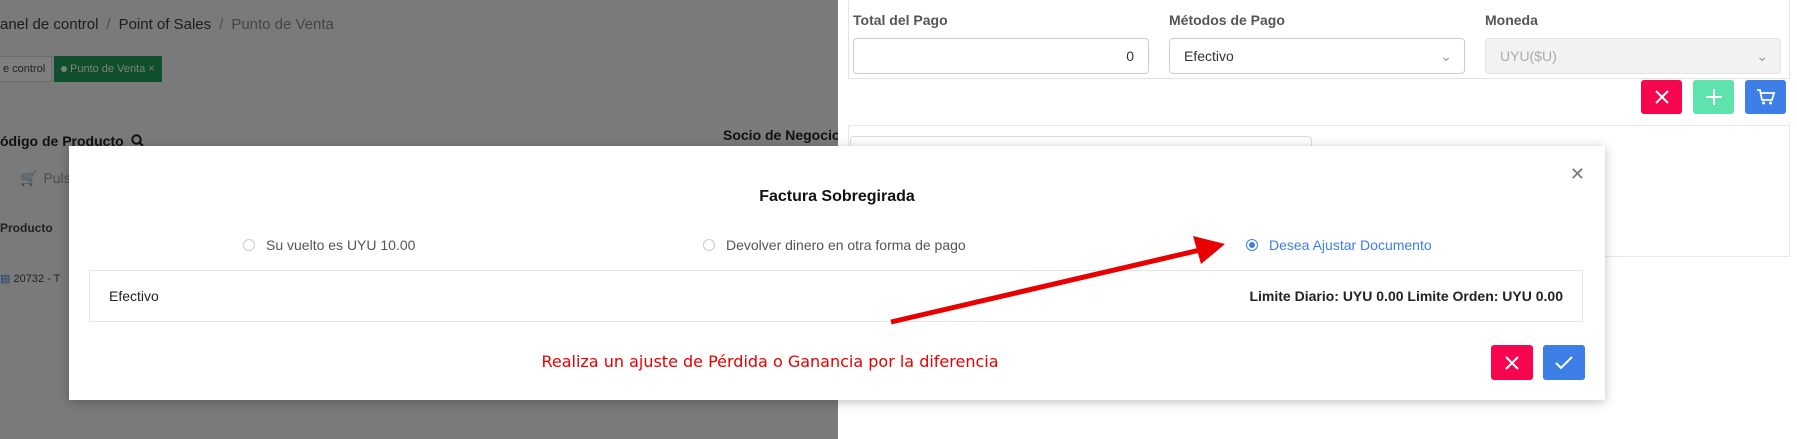 Image resolution: width=1797 pixels, height=439 pixels. I want to click on confirm-button, so click(1564, 362).